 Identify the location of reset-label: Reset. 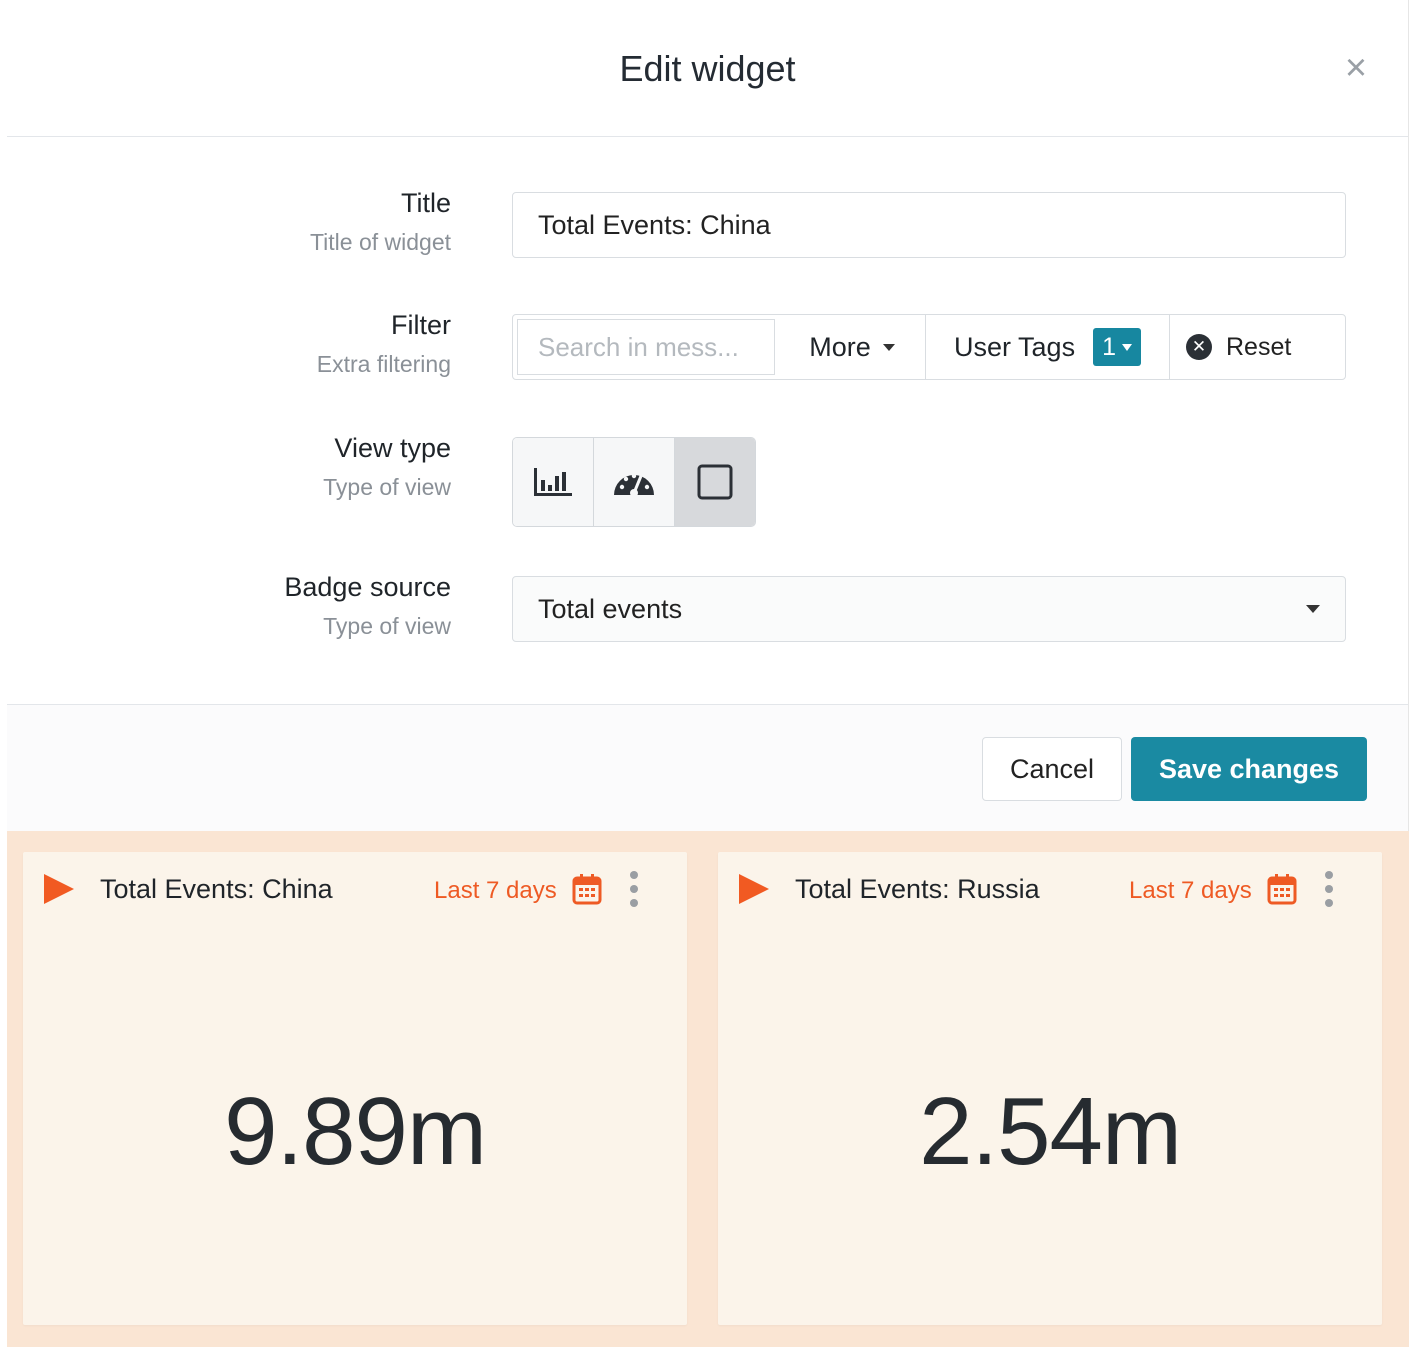
(1259, 346).